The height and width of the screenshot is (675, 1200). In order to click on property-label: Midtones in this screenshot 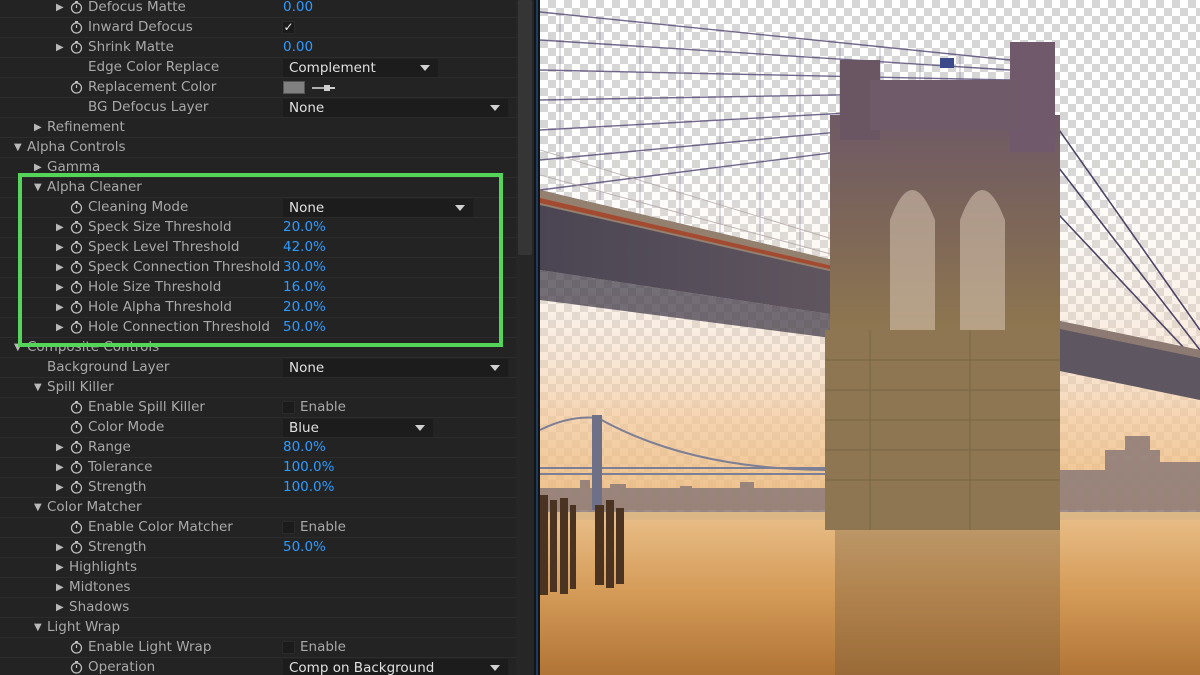, I will do `click(100, 587)`.